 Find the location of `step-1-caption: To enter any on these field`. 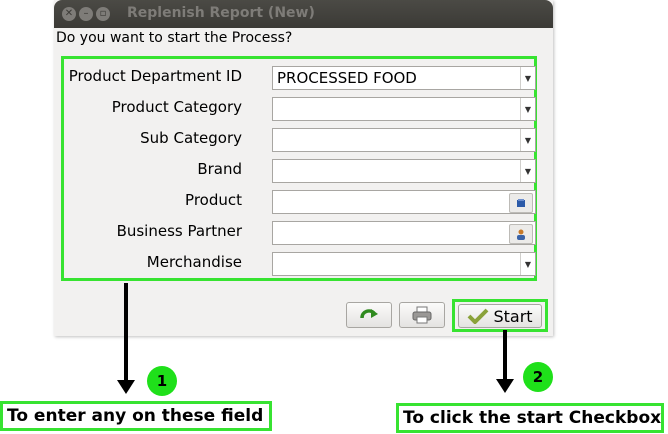

step-1-caption: To enter any on these field is located at coordinates (136, 416).